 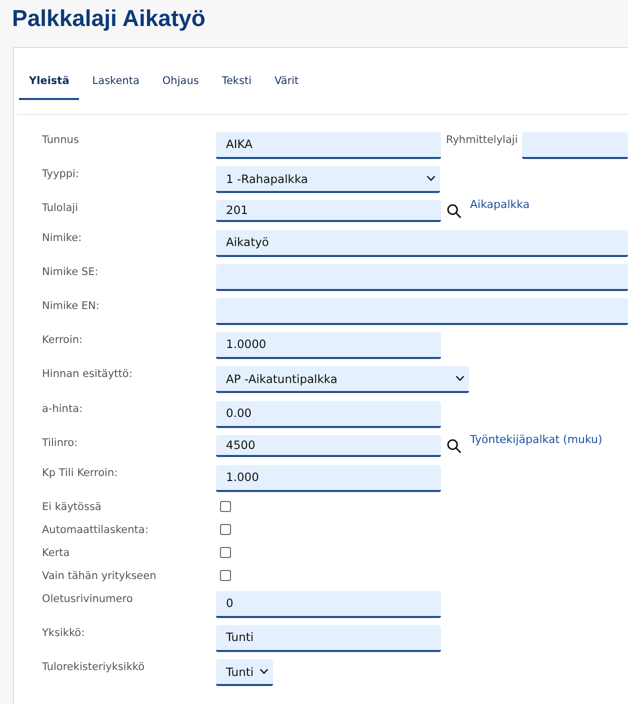 I want to click on text-field: 4500, so click(x=328, y=446).